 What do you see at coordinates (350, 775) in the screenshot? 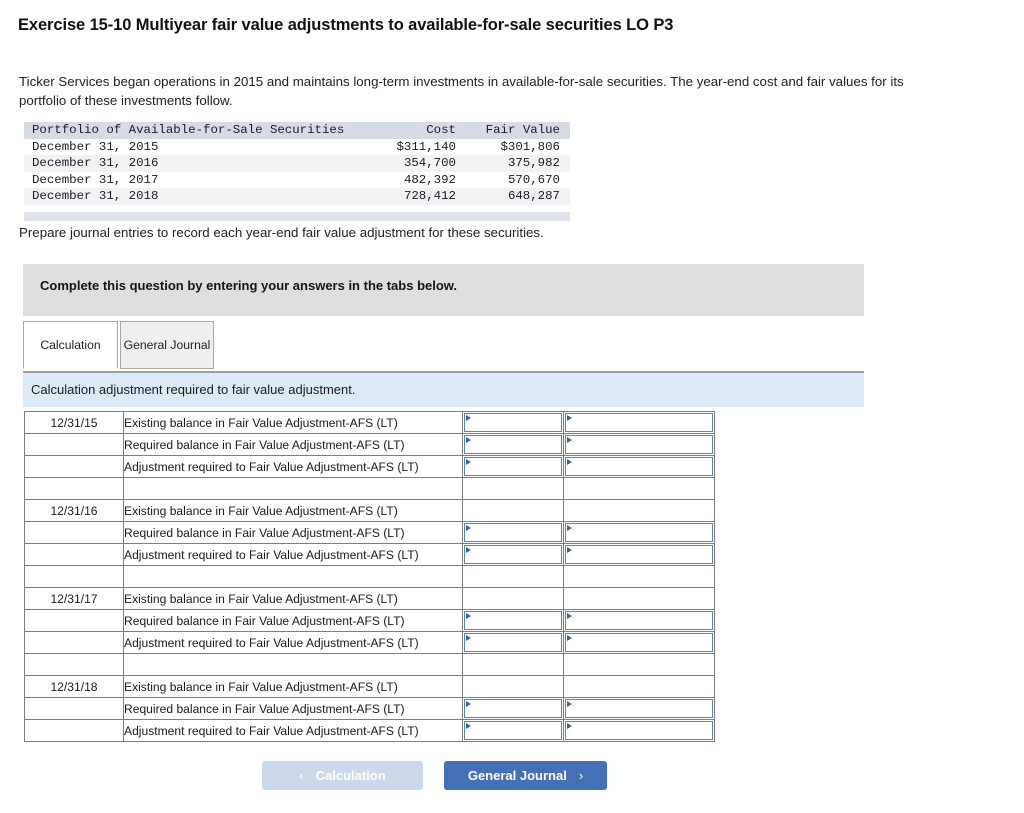
I see `prev-button-label: Calculation` at bounding box center [350, 775].